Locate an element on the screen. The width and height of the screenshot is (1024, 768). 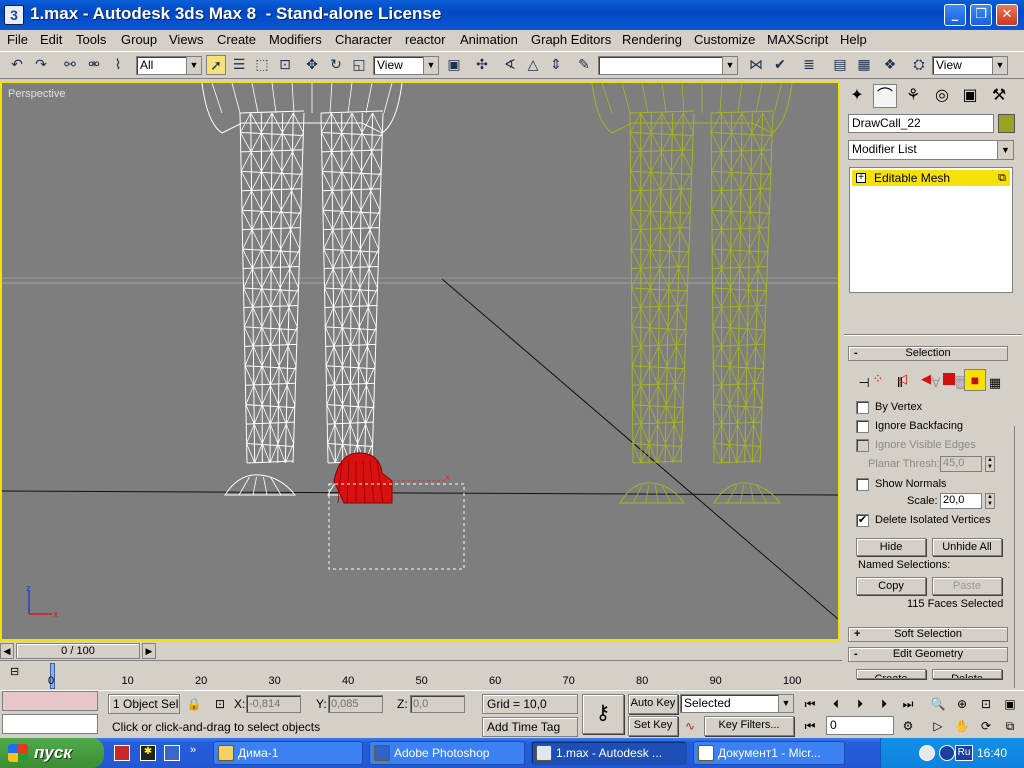
play-icon: ⏵ is located at coordinates (860, 704).